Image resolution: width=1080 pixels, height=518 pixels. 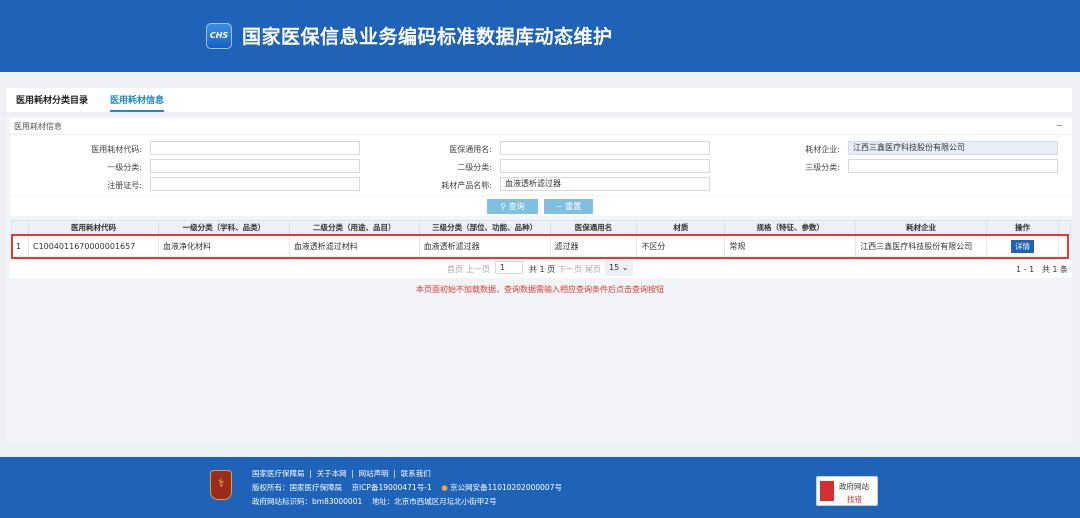 I want to click on last-page-button: 尾页, so click(x=593, y=269).